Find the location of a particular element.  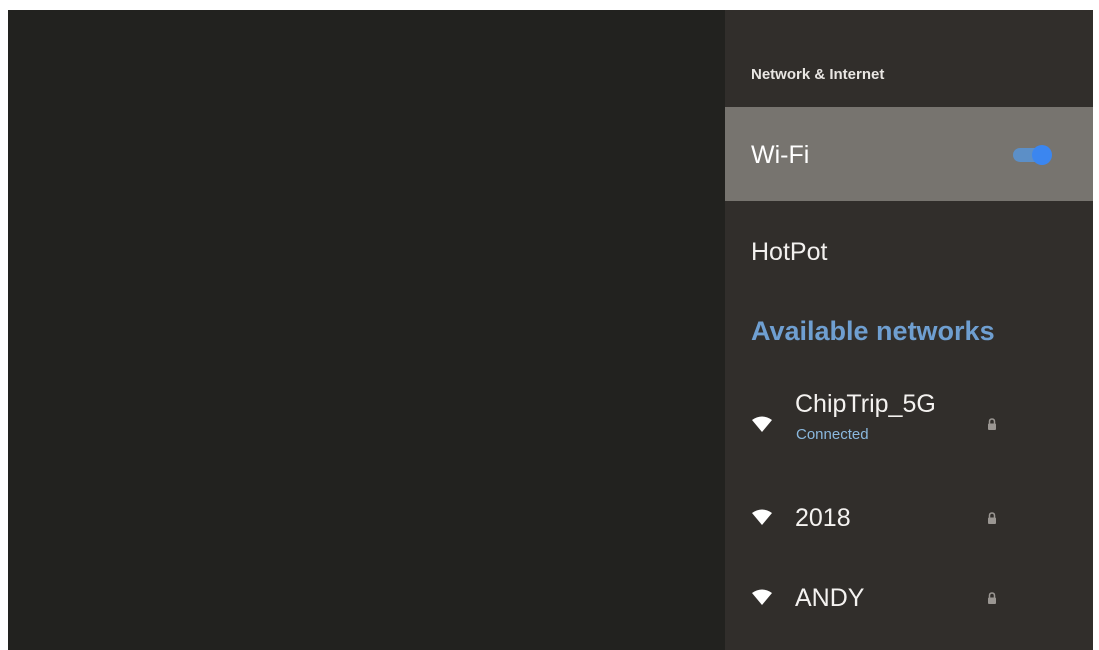

network-item-2018: 2018 is located at coordinates (909, 530).